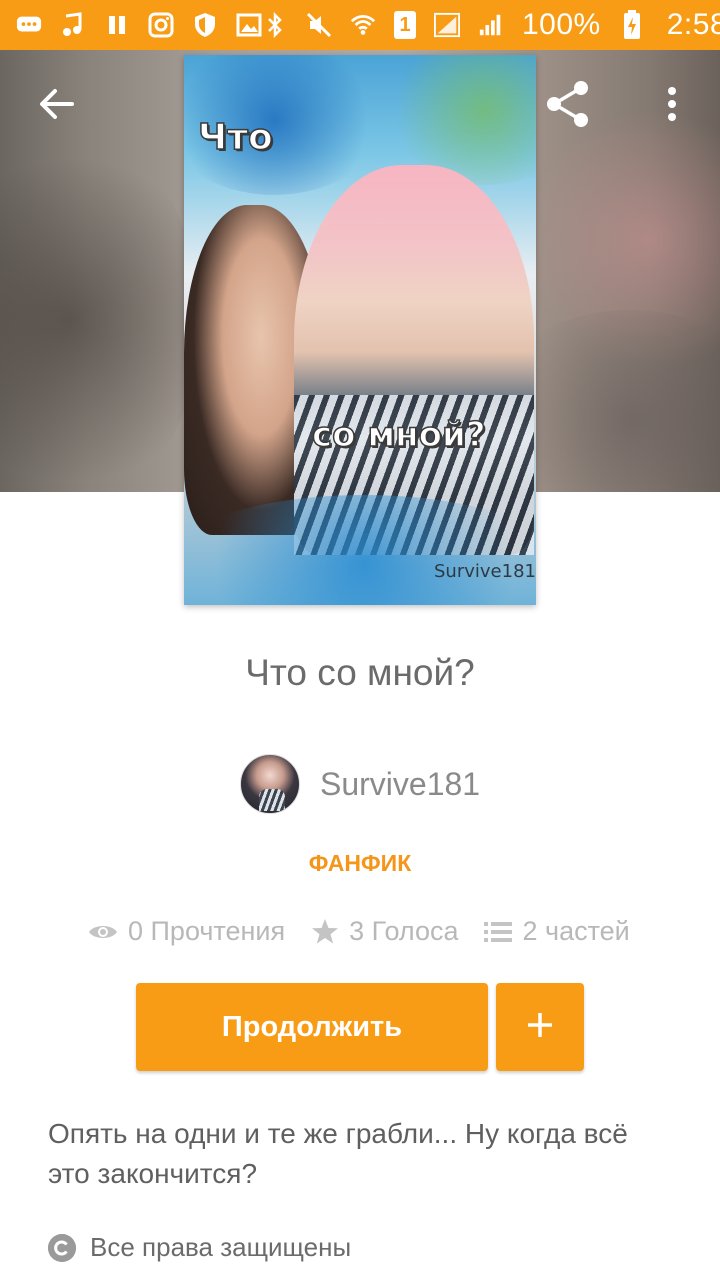 The height and width of the screenshot is (1280, 720). I want to click on story-category: ФАНФИК, so click(360, 863).